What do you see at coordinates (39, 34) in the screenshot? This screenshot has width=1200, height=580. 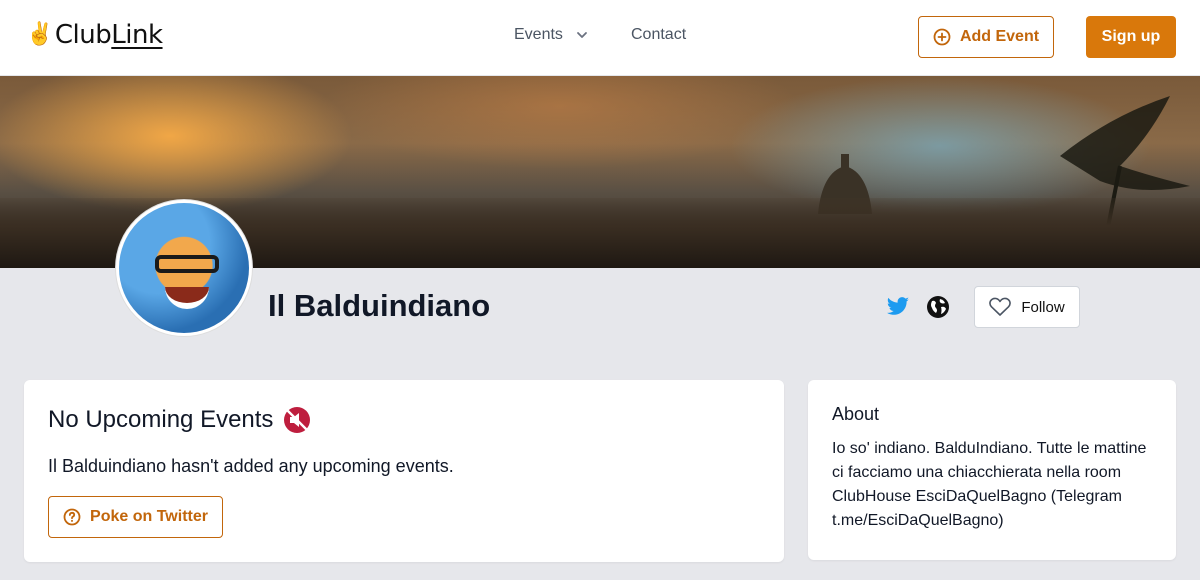 I see `victory-hand-icon: ✌️` at bounding box center [39, 34].